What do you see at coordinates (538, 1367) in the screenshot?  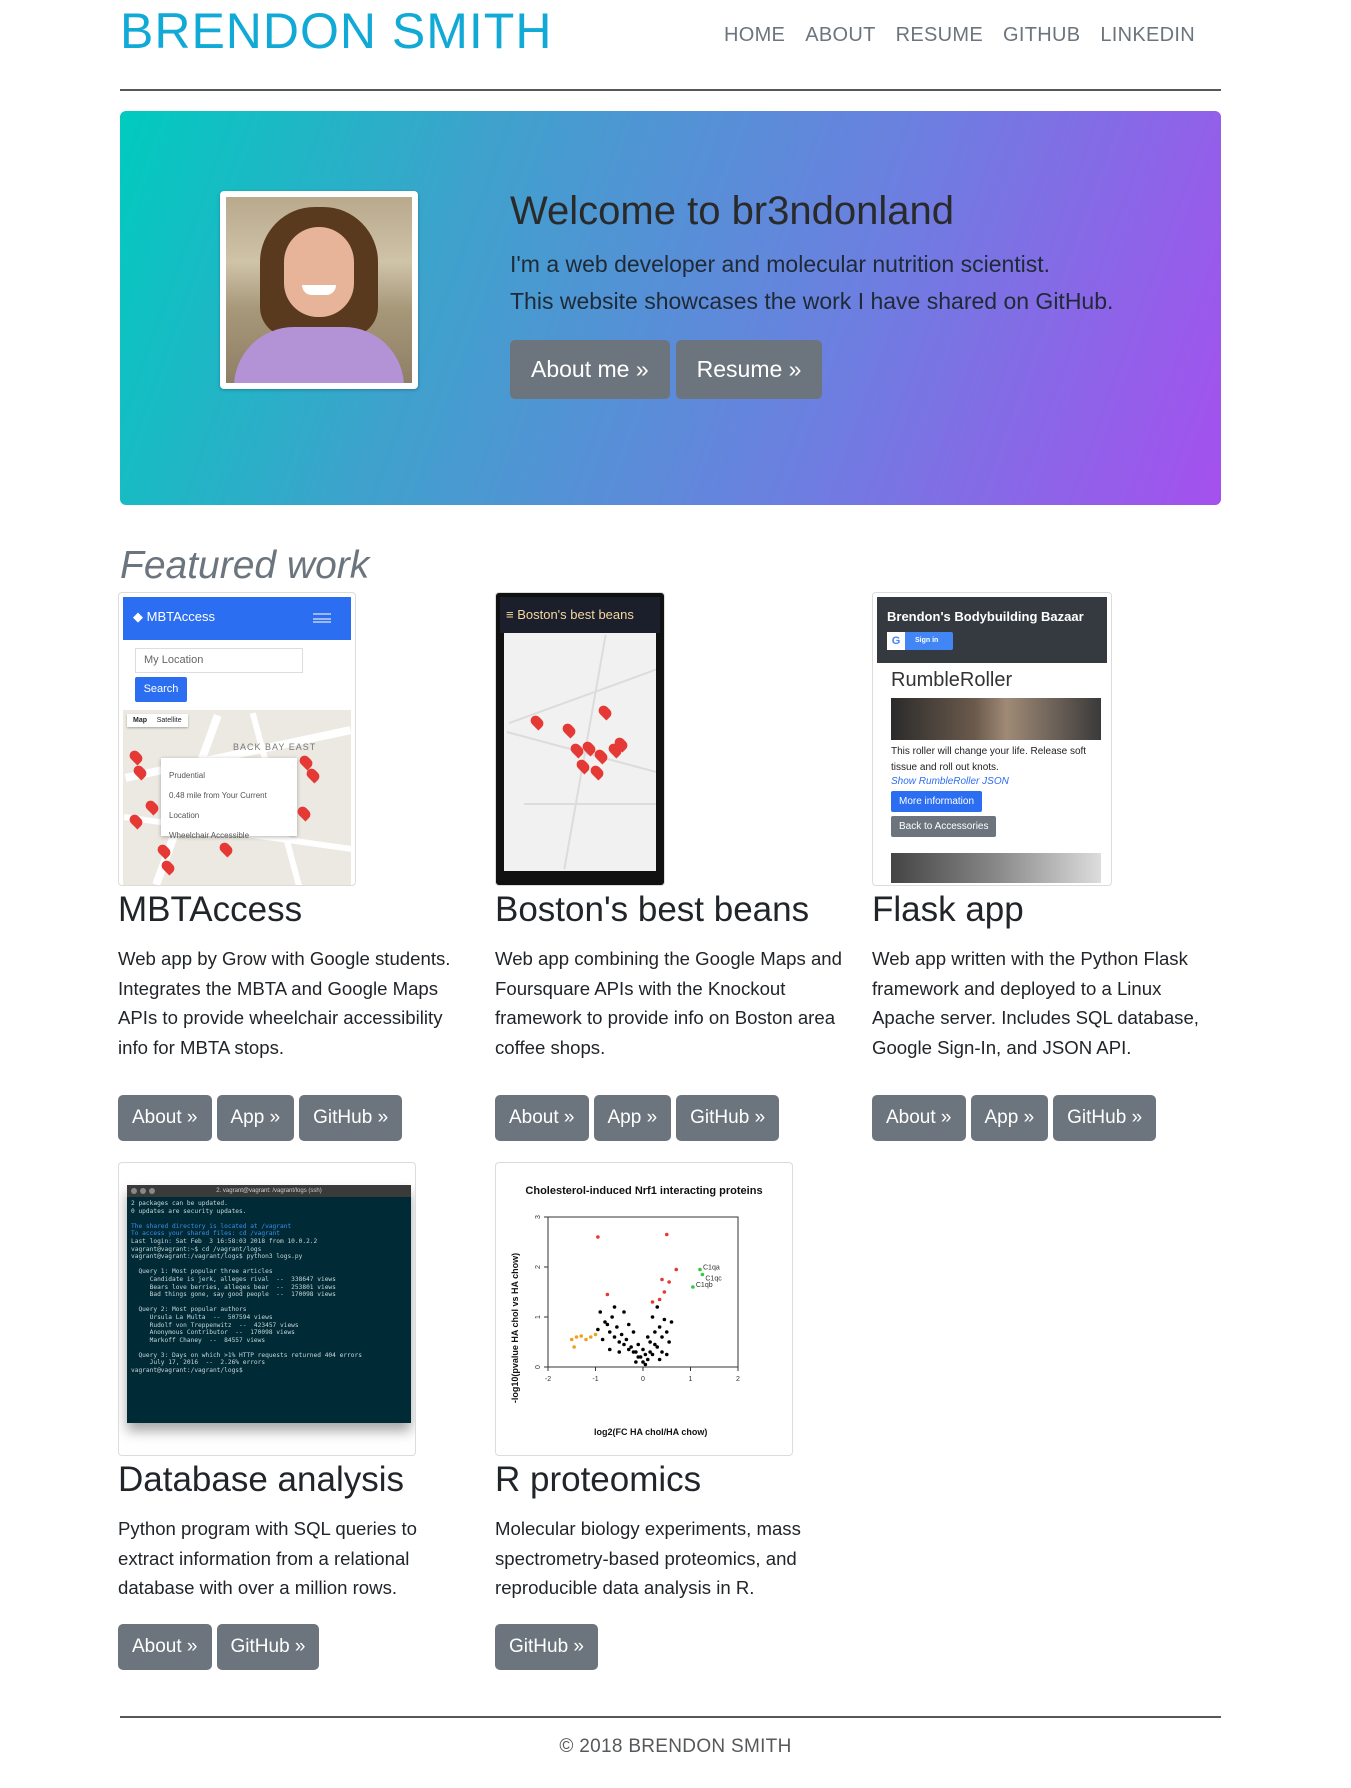 I see `y-tick-label: 0` at bounding box center [538, 1367].